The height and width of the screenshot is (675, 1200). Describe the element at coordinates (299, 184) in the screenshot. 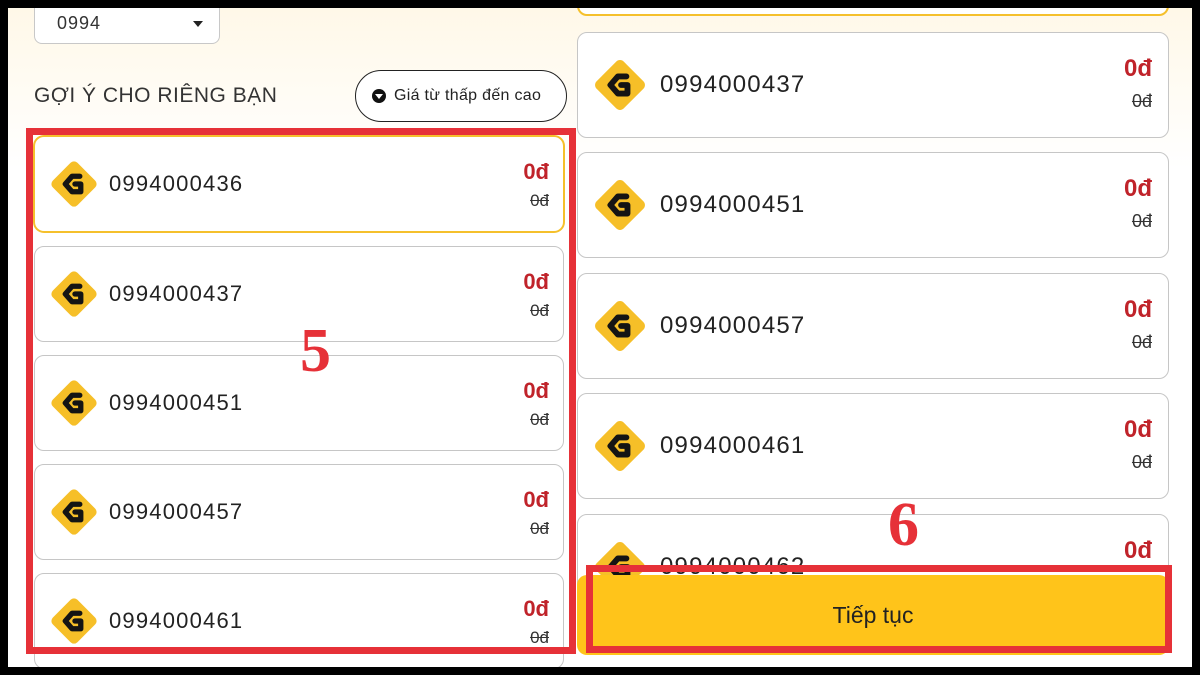

I see `number-card-left-1: 0994000436 0đ 0đ` at that location.